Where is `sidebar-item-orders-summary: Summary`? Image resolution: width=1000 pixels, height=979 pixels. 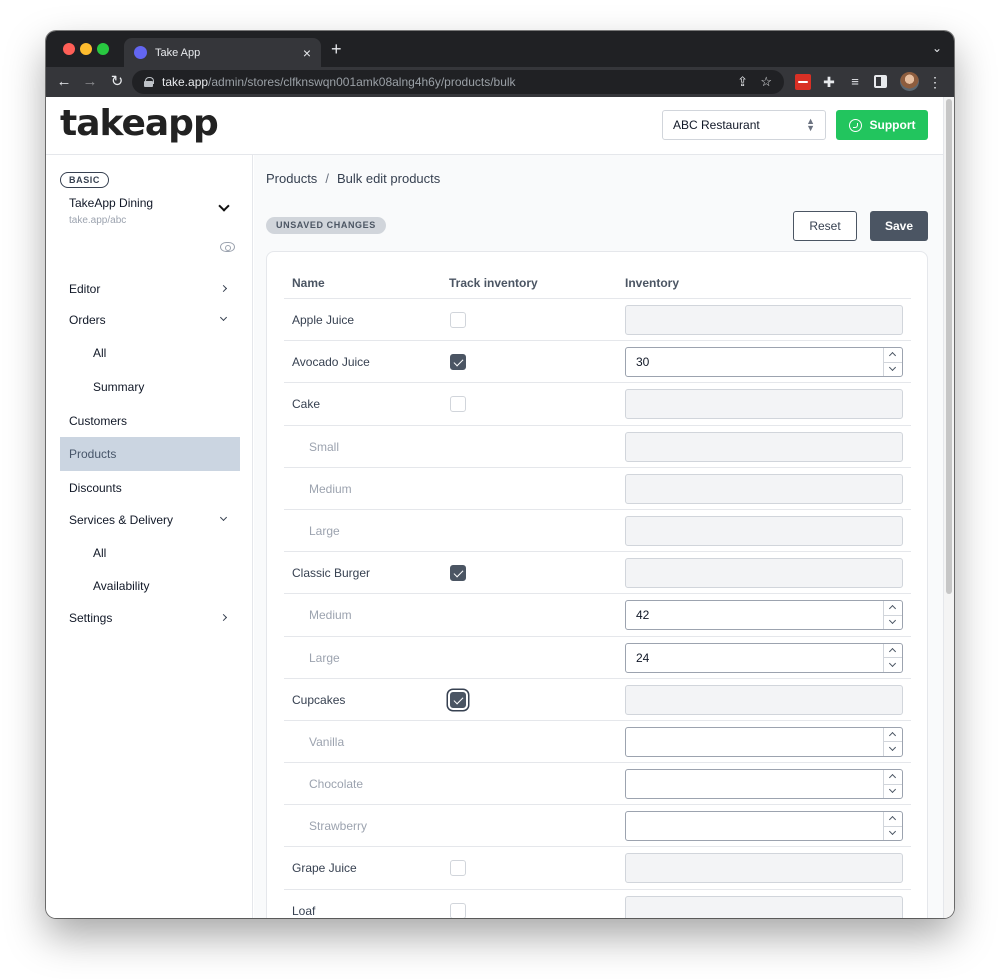
sidebar-item-orders-summary: Summary is located at coordinates (150, 387).